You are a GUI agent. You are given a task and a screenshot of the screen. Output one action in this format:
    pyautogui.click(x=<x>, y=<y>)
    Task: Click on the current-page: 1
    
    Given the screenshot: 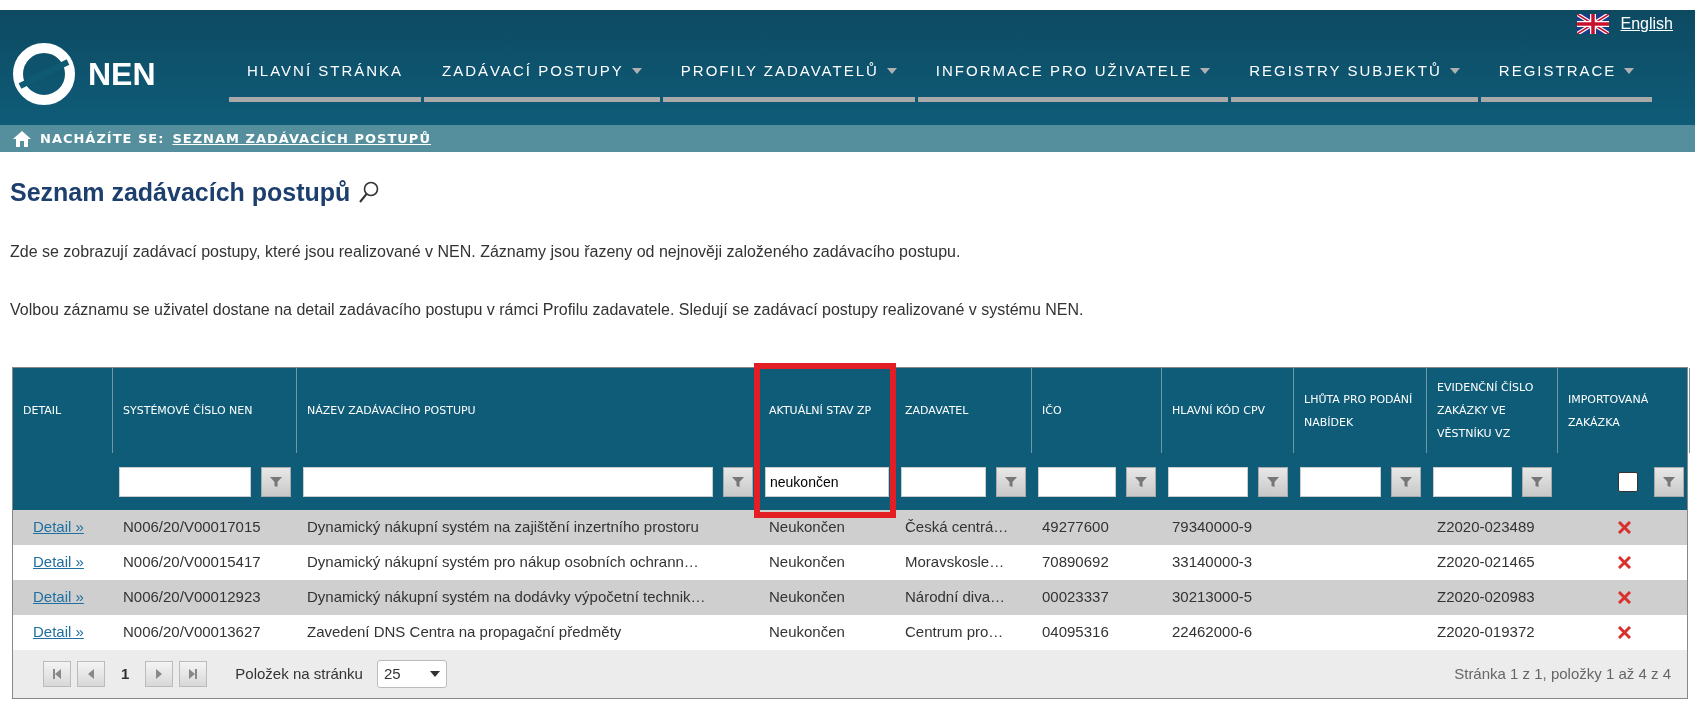 What is the action you would take?
    pyautogui.click(x=125, y=673)
    